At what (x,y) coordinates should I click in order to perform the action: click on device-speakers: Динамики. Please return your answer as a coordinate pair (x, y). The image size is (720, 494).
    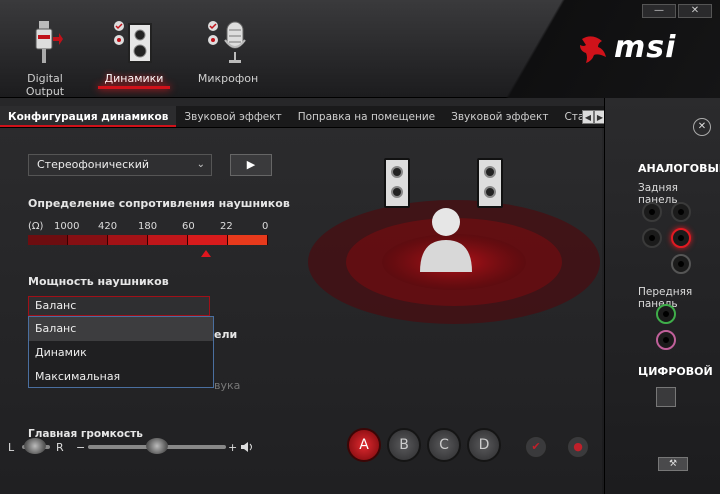
    Looking at the image, I should click on (134, 51).